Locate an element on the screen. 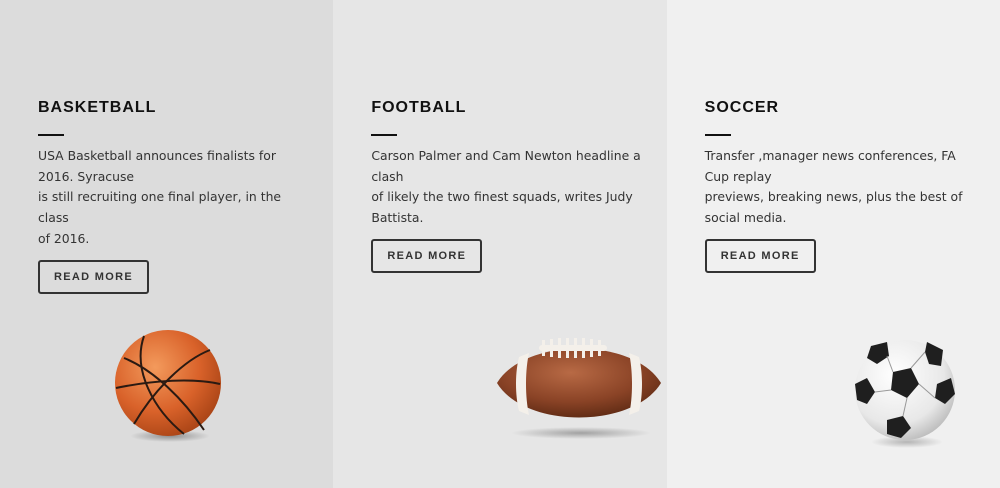 This screenshot has width=1000, height=488. description-line: 2016. Syracuse is located at coordinates (86, 176).